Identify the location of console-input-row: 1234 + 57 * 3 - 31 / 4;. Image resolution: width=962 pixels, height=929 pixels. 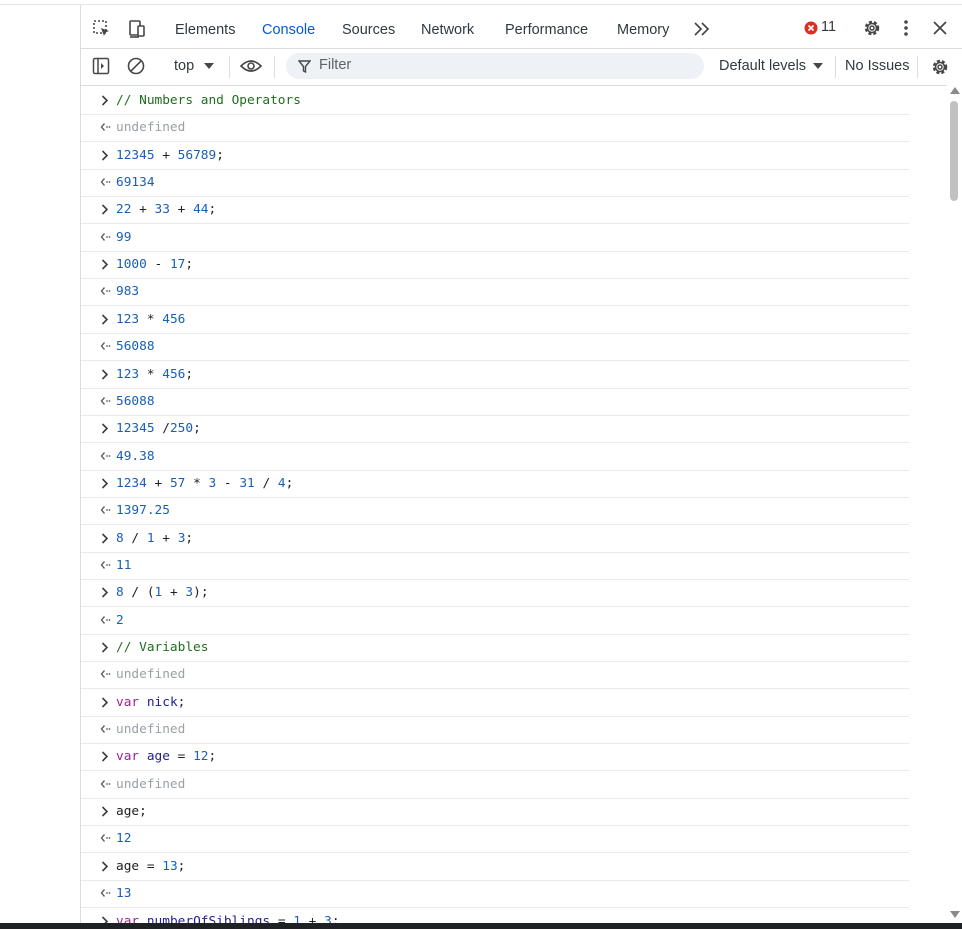
(495, 484).